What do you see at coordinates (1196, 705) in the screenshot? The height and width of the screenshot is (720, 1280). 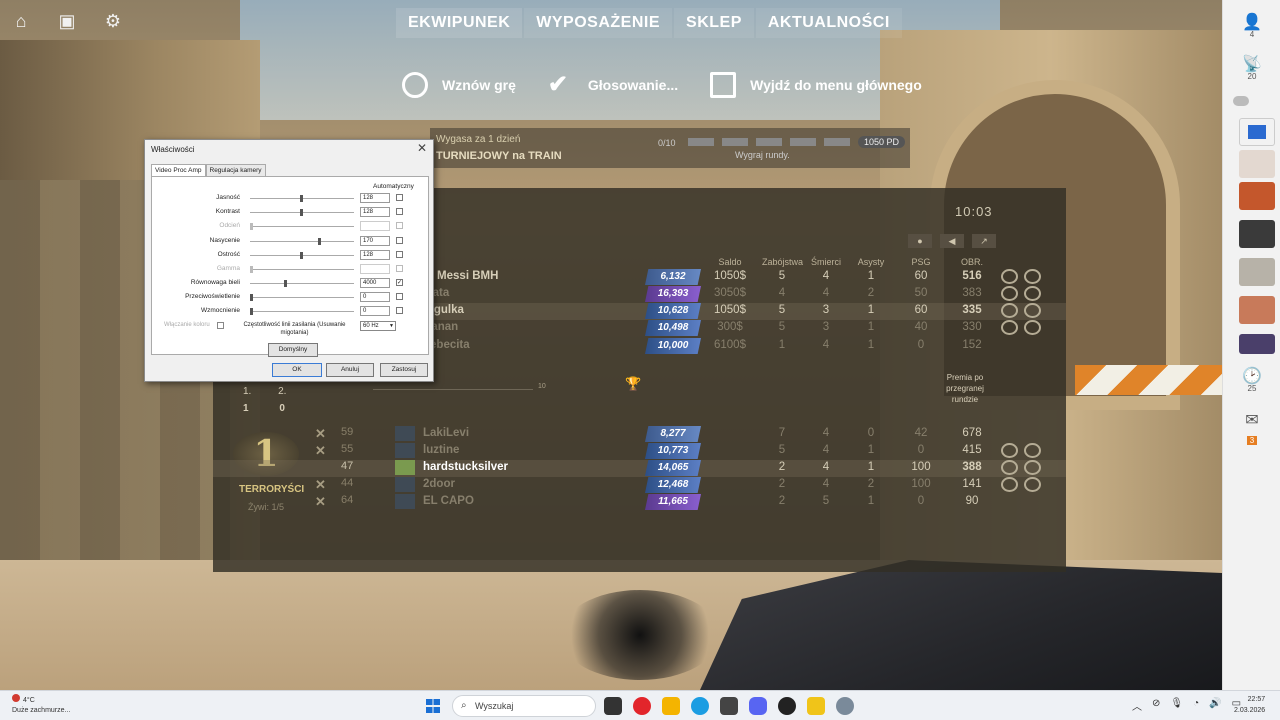 I see `wifi-icon: ◔` at bounding box center [1196, 705].